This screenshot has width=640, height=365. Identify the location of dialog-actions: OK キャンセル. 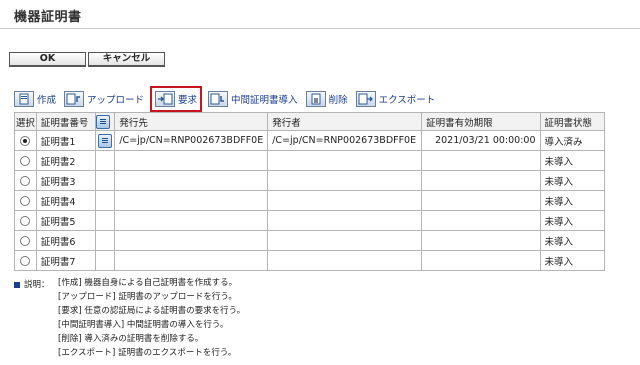
(87, 59).